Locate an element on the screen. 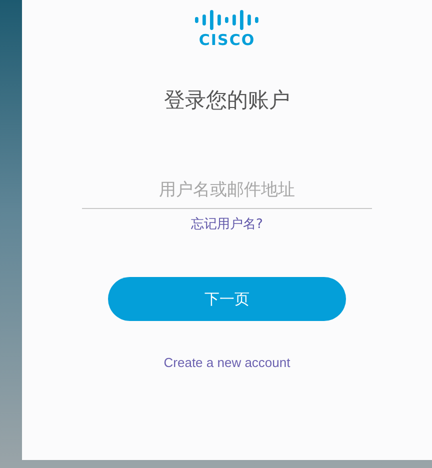 This screenshot has height=468, width=432. page-title: 登录您的账户 is located at coordinates (227, 100).